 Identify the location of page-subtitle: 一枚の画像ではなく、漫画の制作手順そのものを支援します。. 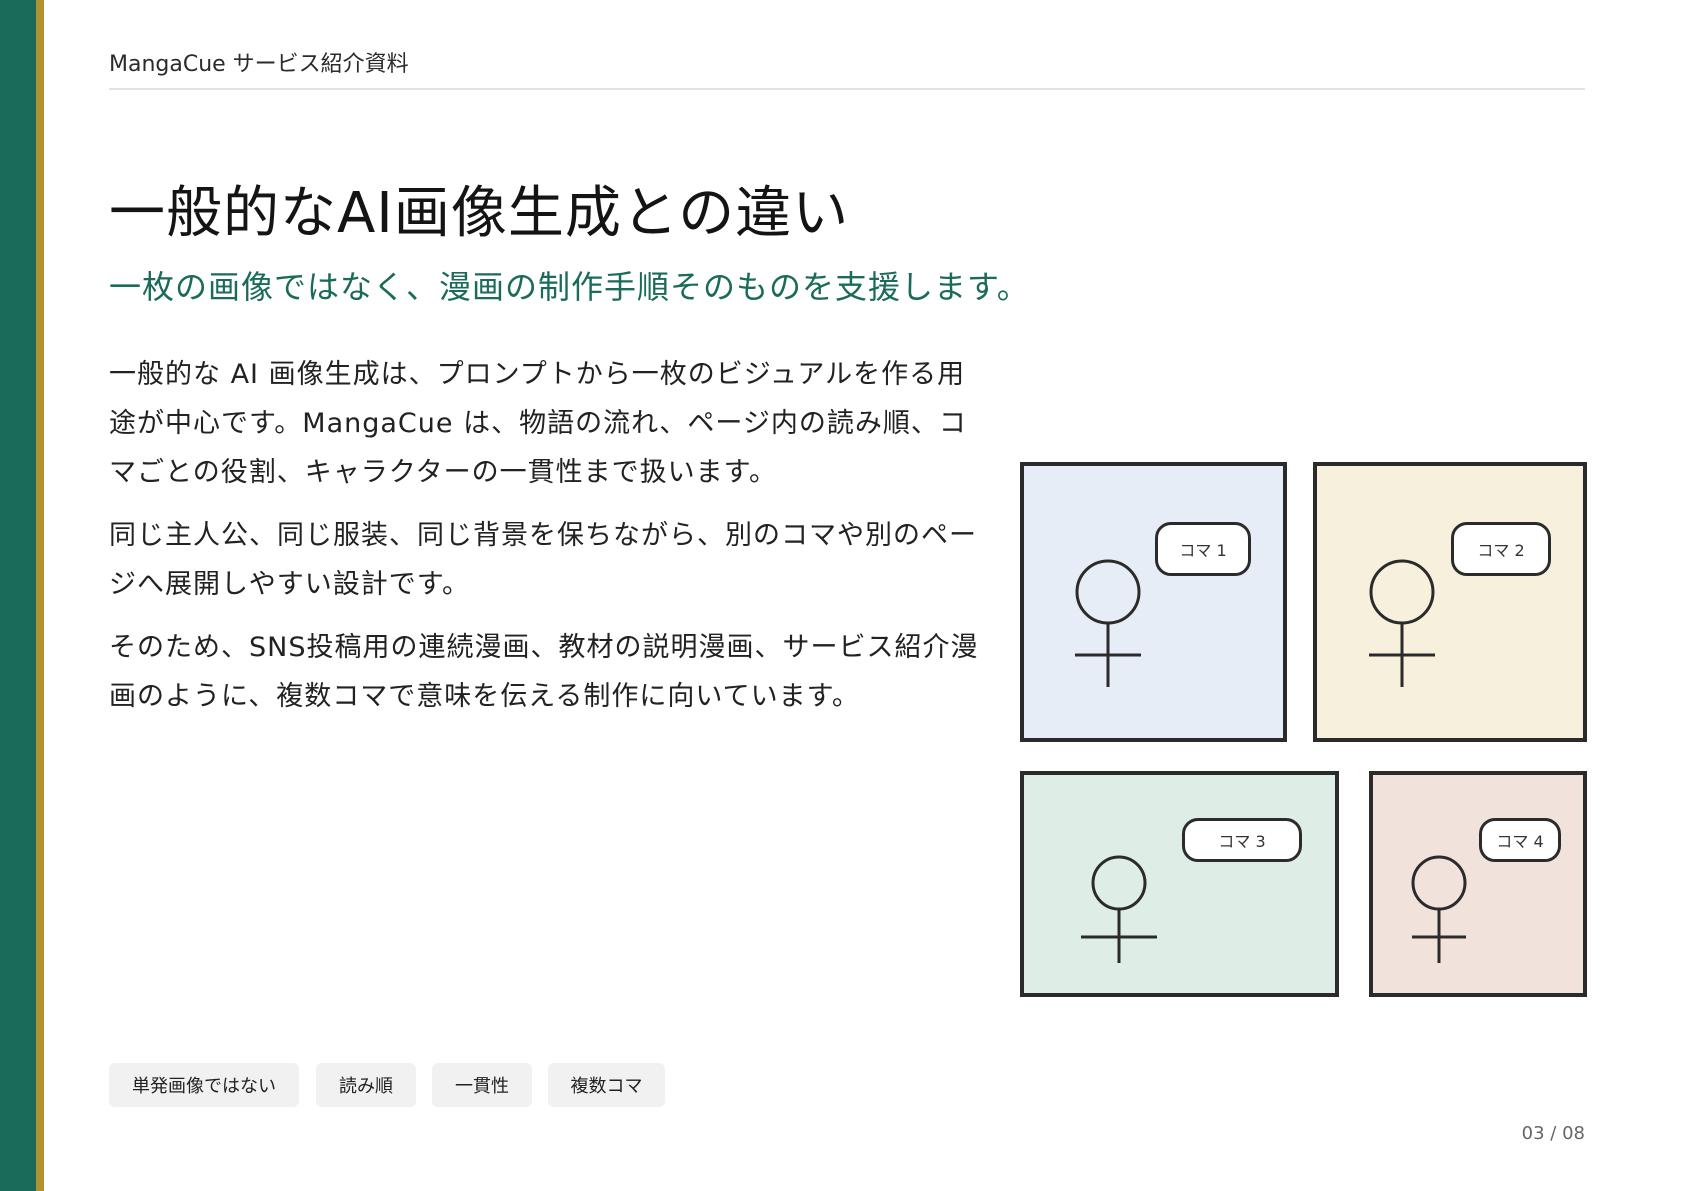
(569, 287).